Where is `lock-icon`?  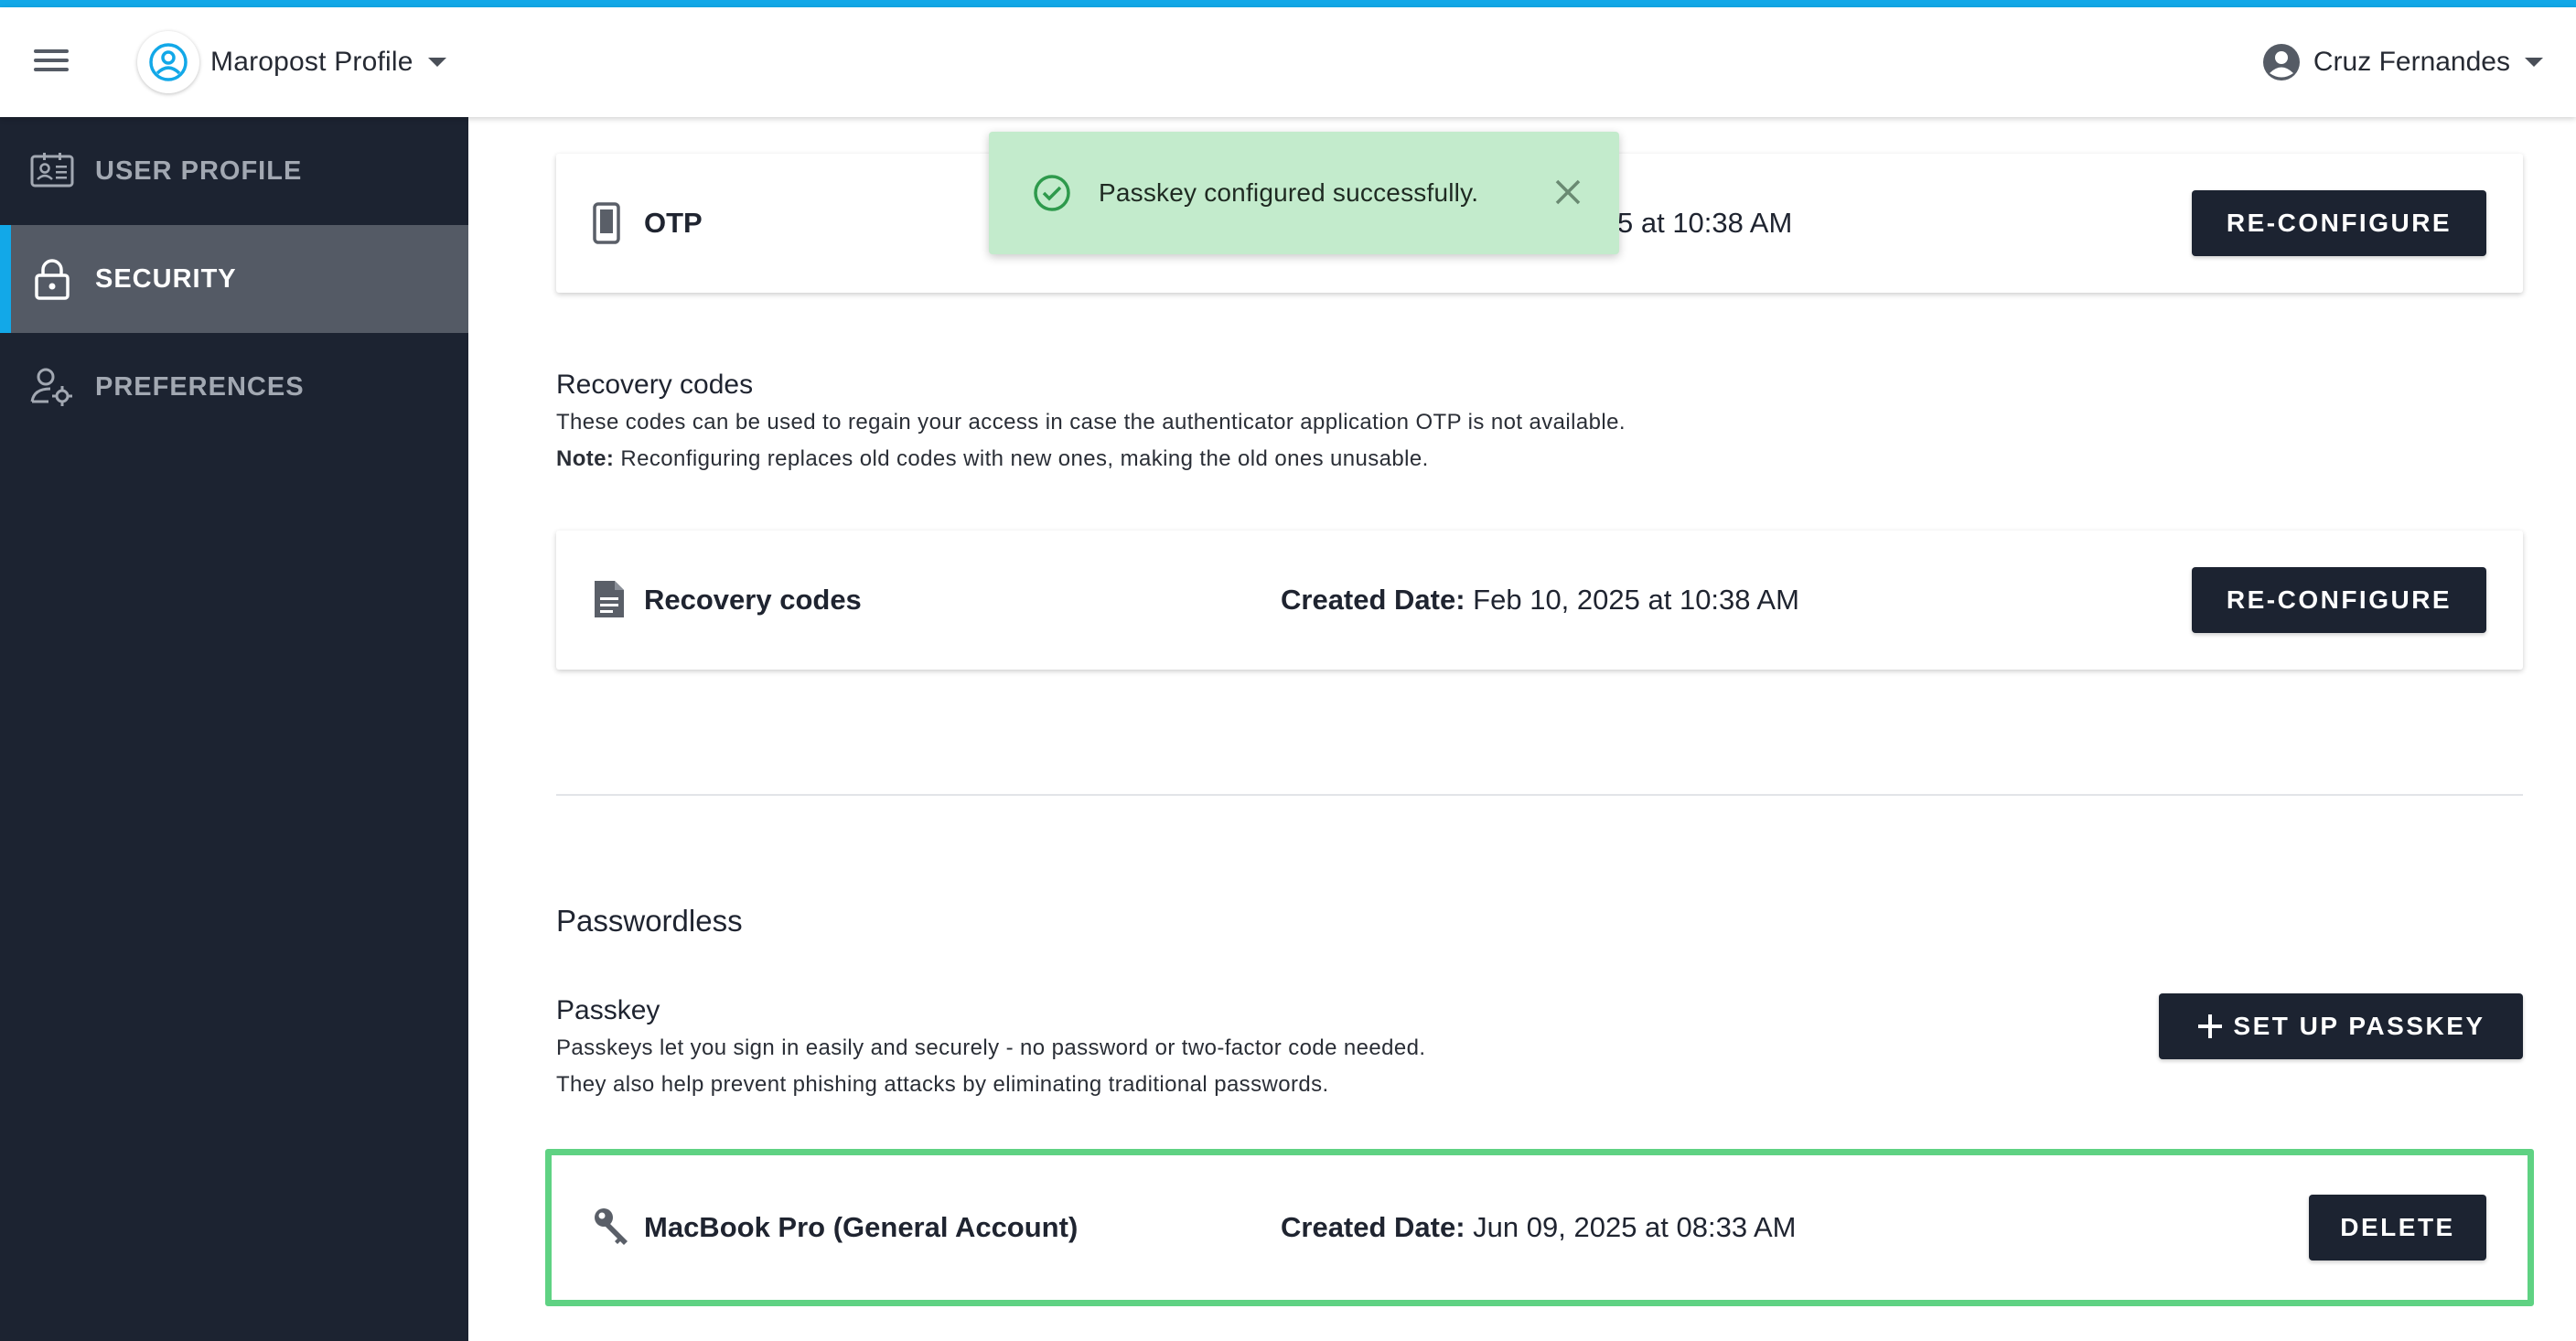 lock-icon is located at coordinates (52, 279).